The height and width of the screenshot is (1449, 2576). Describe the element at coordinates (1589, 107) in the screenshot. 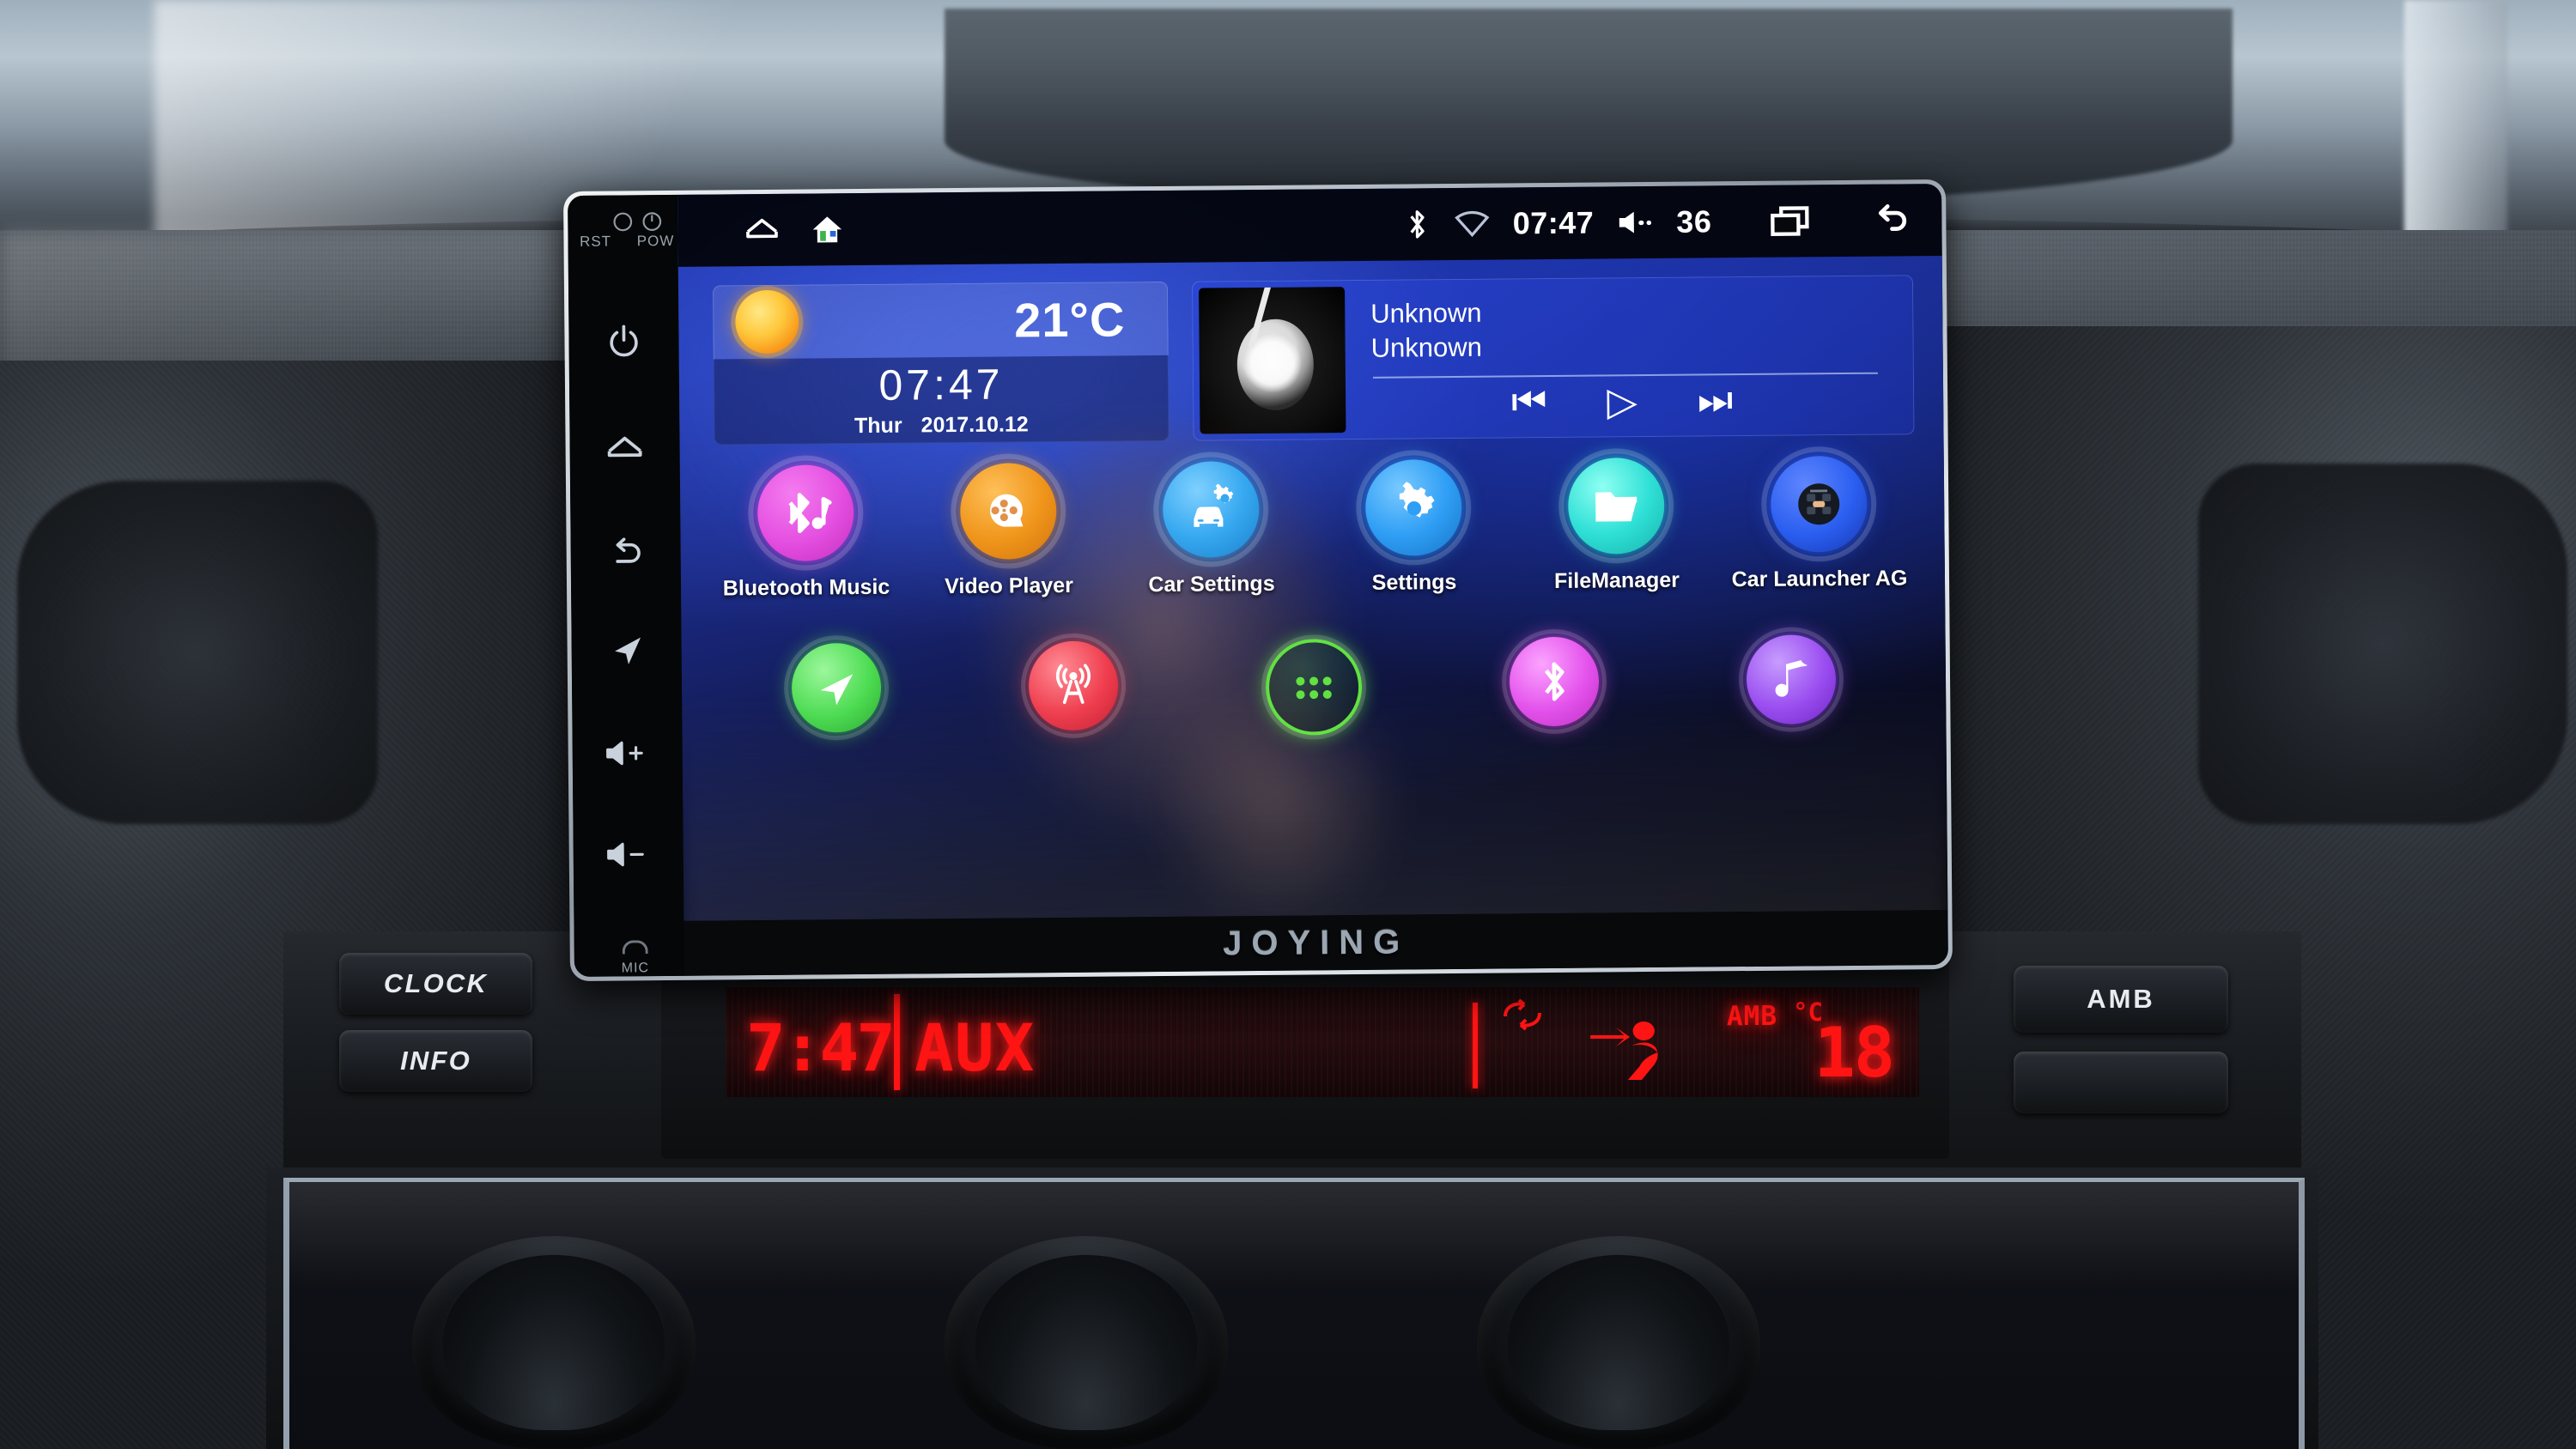

I see `windshield-trim` at that location.